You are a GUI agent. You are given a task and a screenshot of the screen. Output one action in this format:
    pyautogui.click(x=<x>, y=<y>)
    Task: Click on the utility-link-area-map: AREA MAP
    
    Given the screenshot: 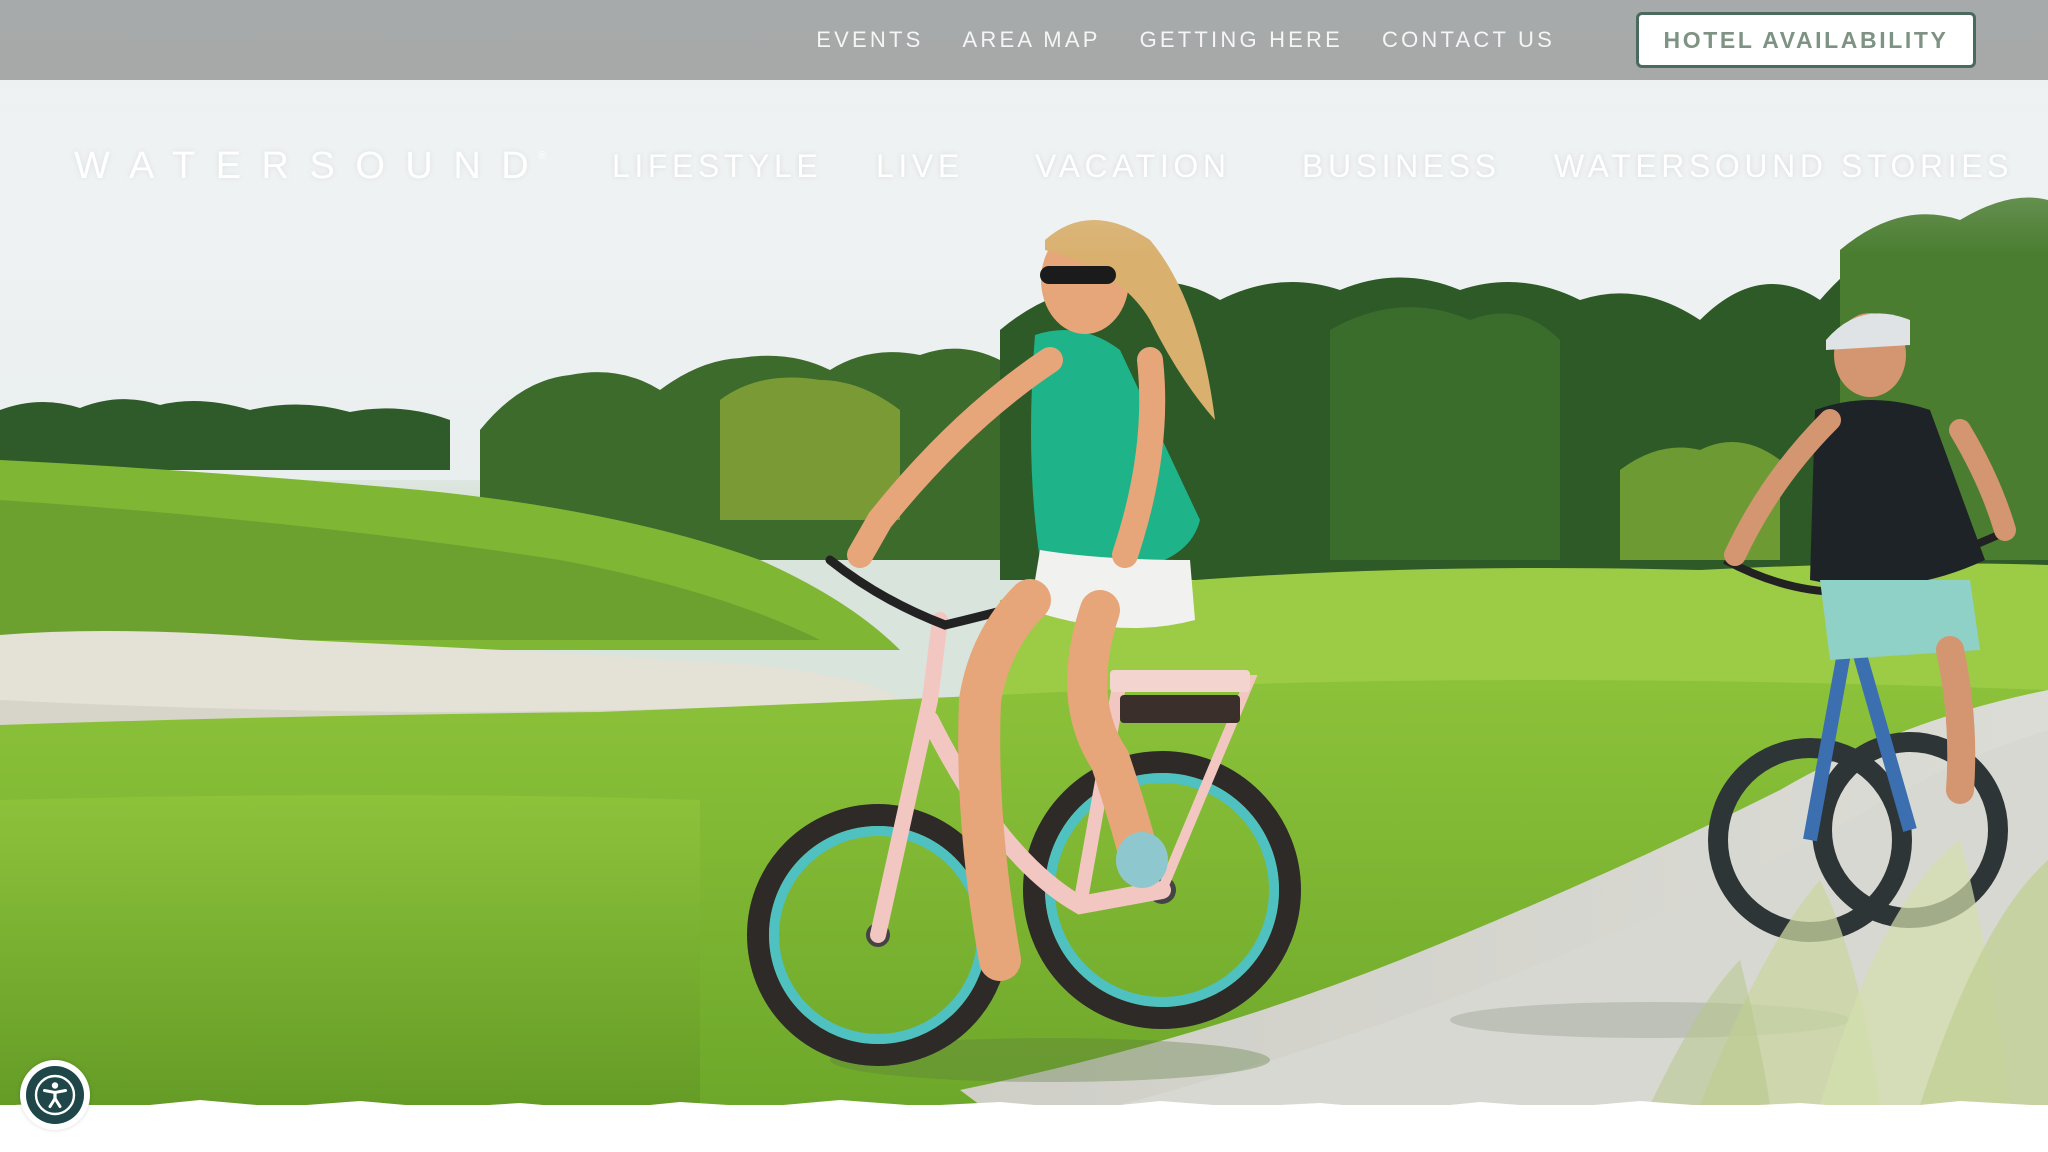 What is the action you would take?
    pyautogui.click(x=1032, y=40)
    